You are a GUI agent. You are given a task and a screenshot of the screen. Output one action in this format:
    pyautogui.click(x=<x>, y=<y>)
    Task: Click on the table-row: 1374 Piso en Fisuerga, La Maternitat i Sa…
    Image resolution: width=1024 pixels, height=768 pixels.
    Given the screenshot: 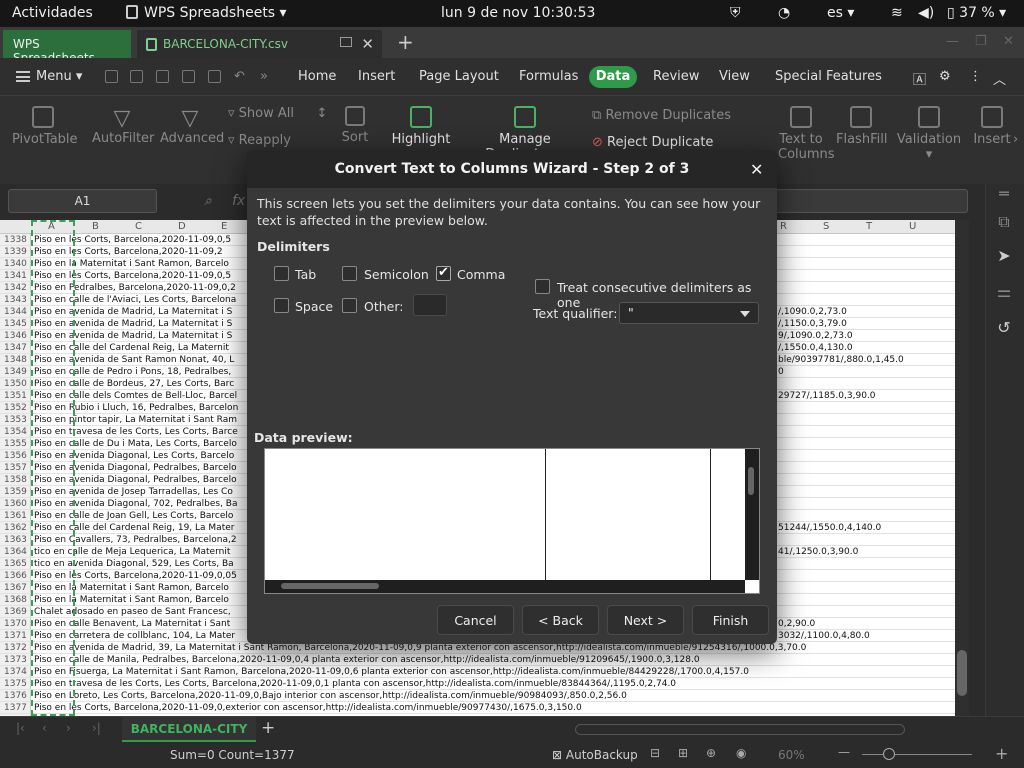 What is the action you would take?
    pyautogui.click(x=477, y=672)
    